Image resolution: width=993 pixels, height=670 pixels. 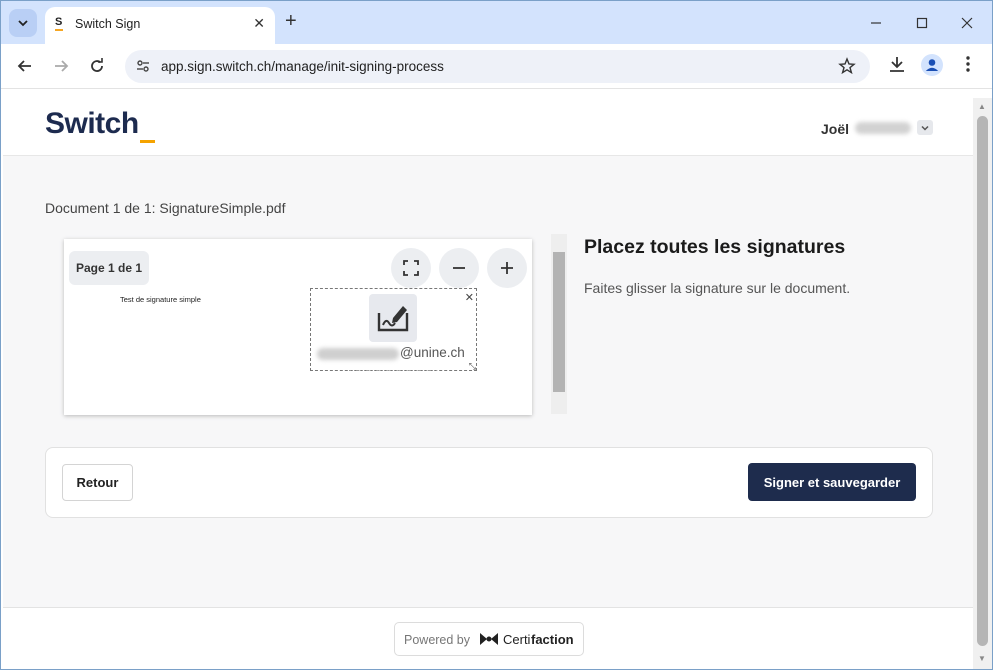 I want to click on scroll-up-icon: ▲, so click(x=982, y=106).